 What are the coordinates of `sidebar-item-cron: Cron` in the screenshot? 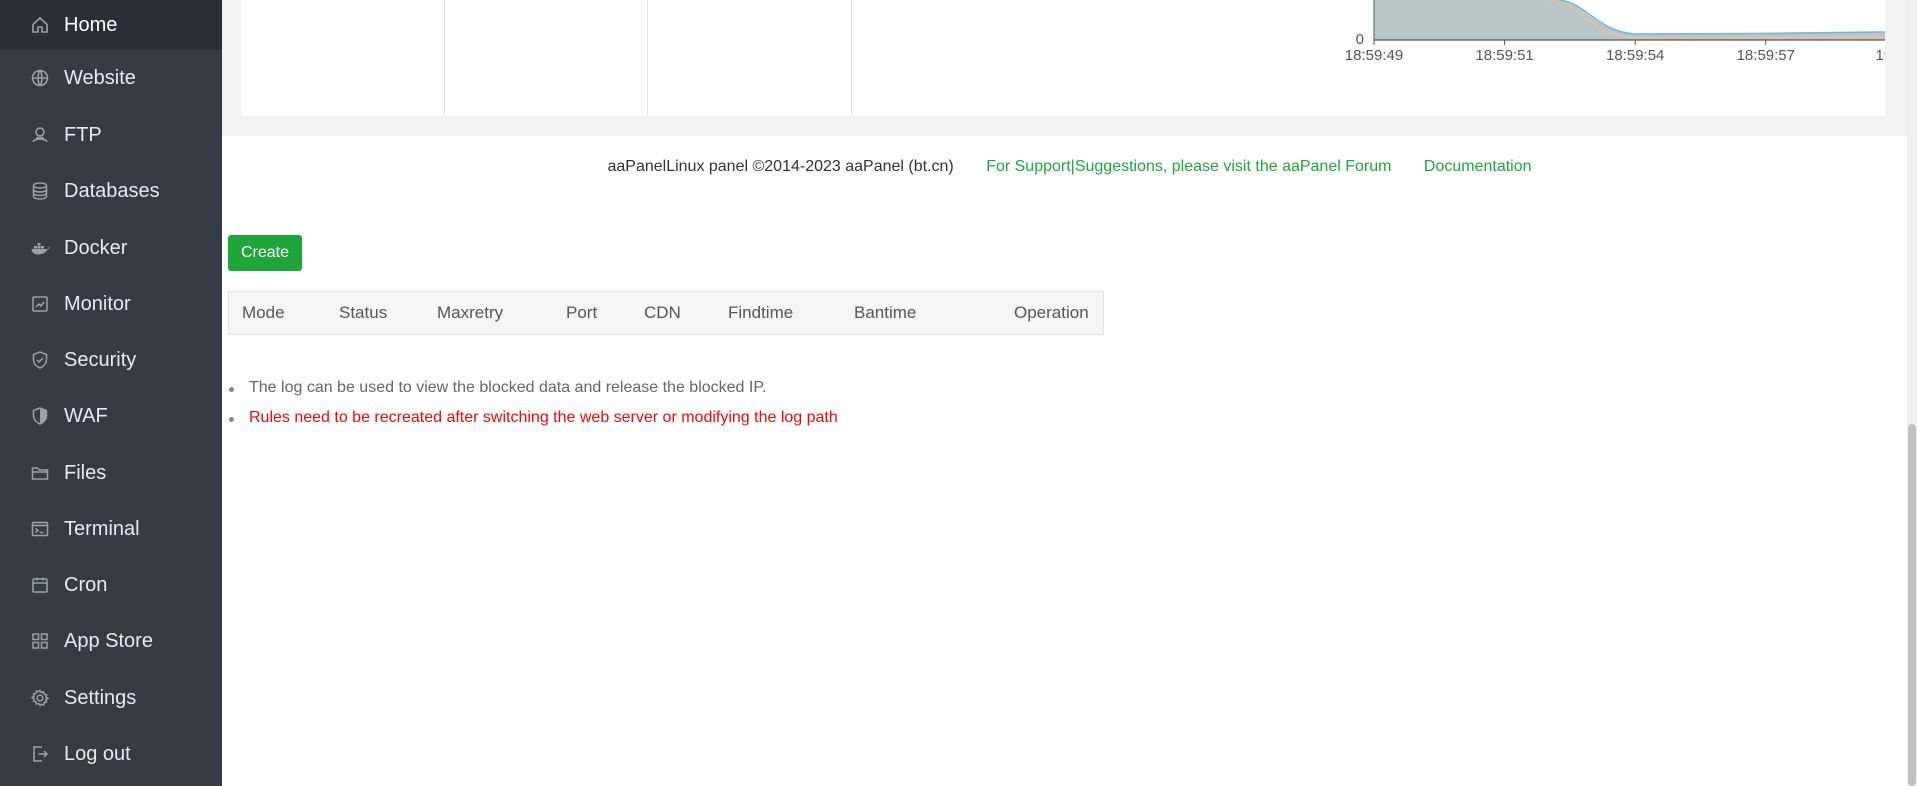 It's located at (111, 585).